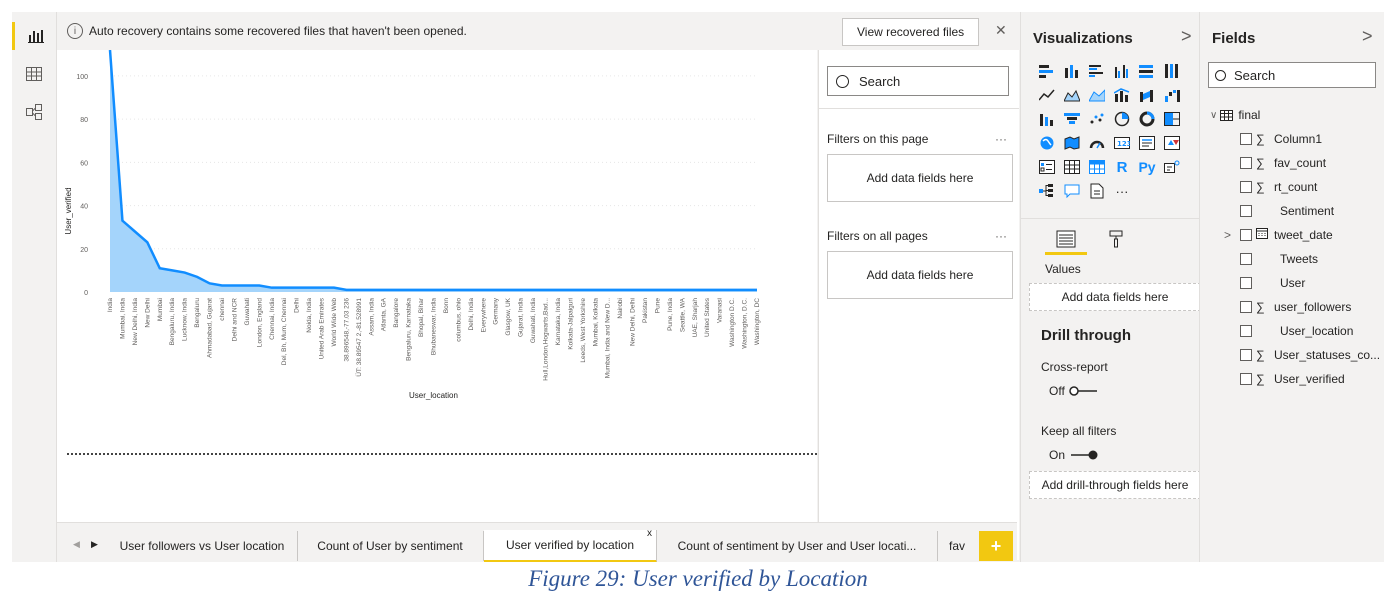 The width and height of the screenshot is (1396, 610). Describe the element at coordinates (1172, 95) in the screenshot. I see `waterfall-icon` at that location.